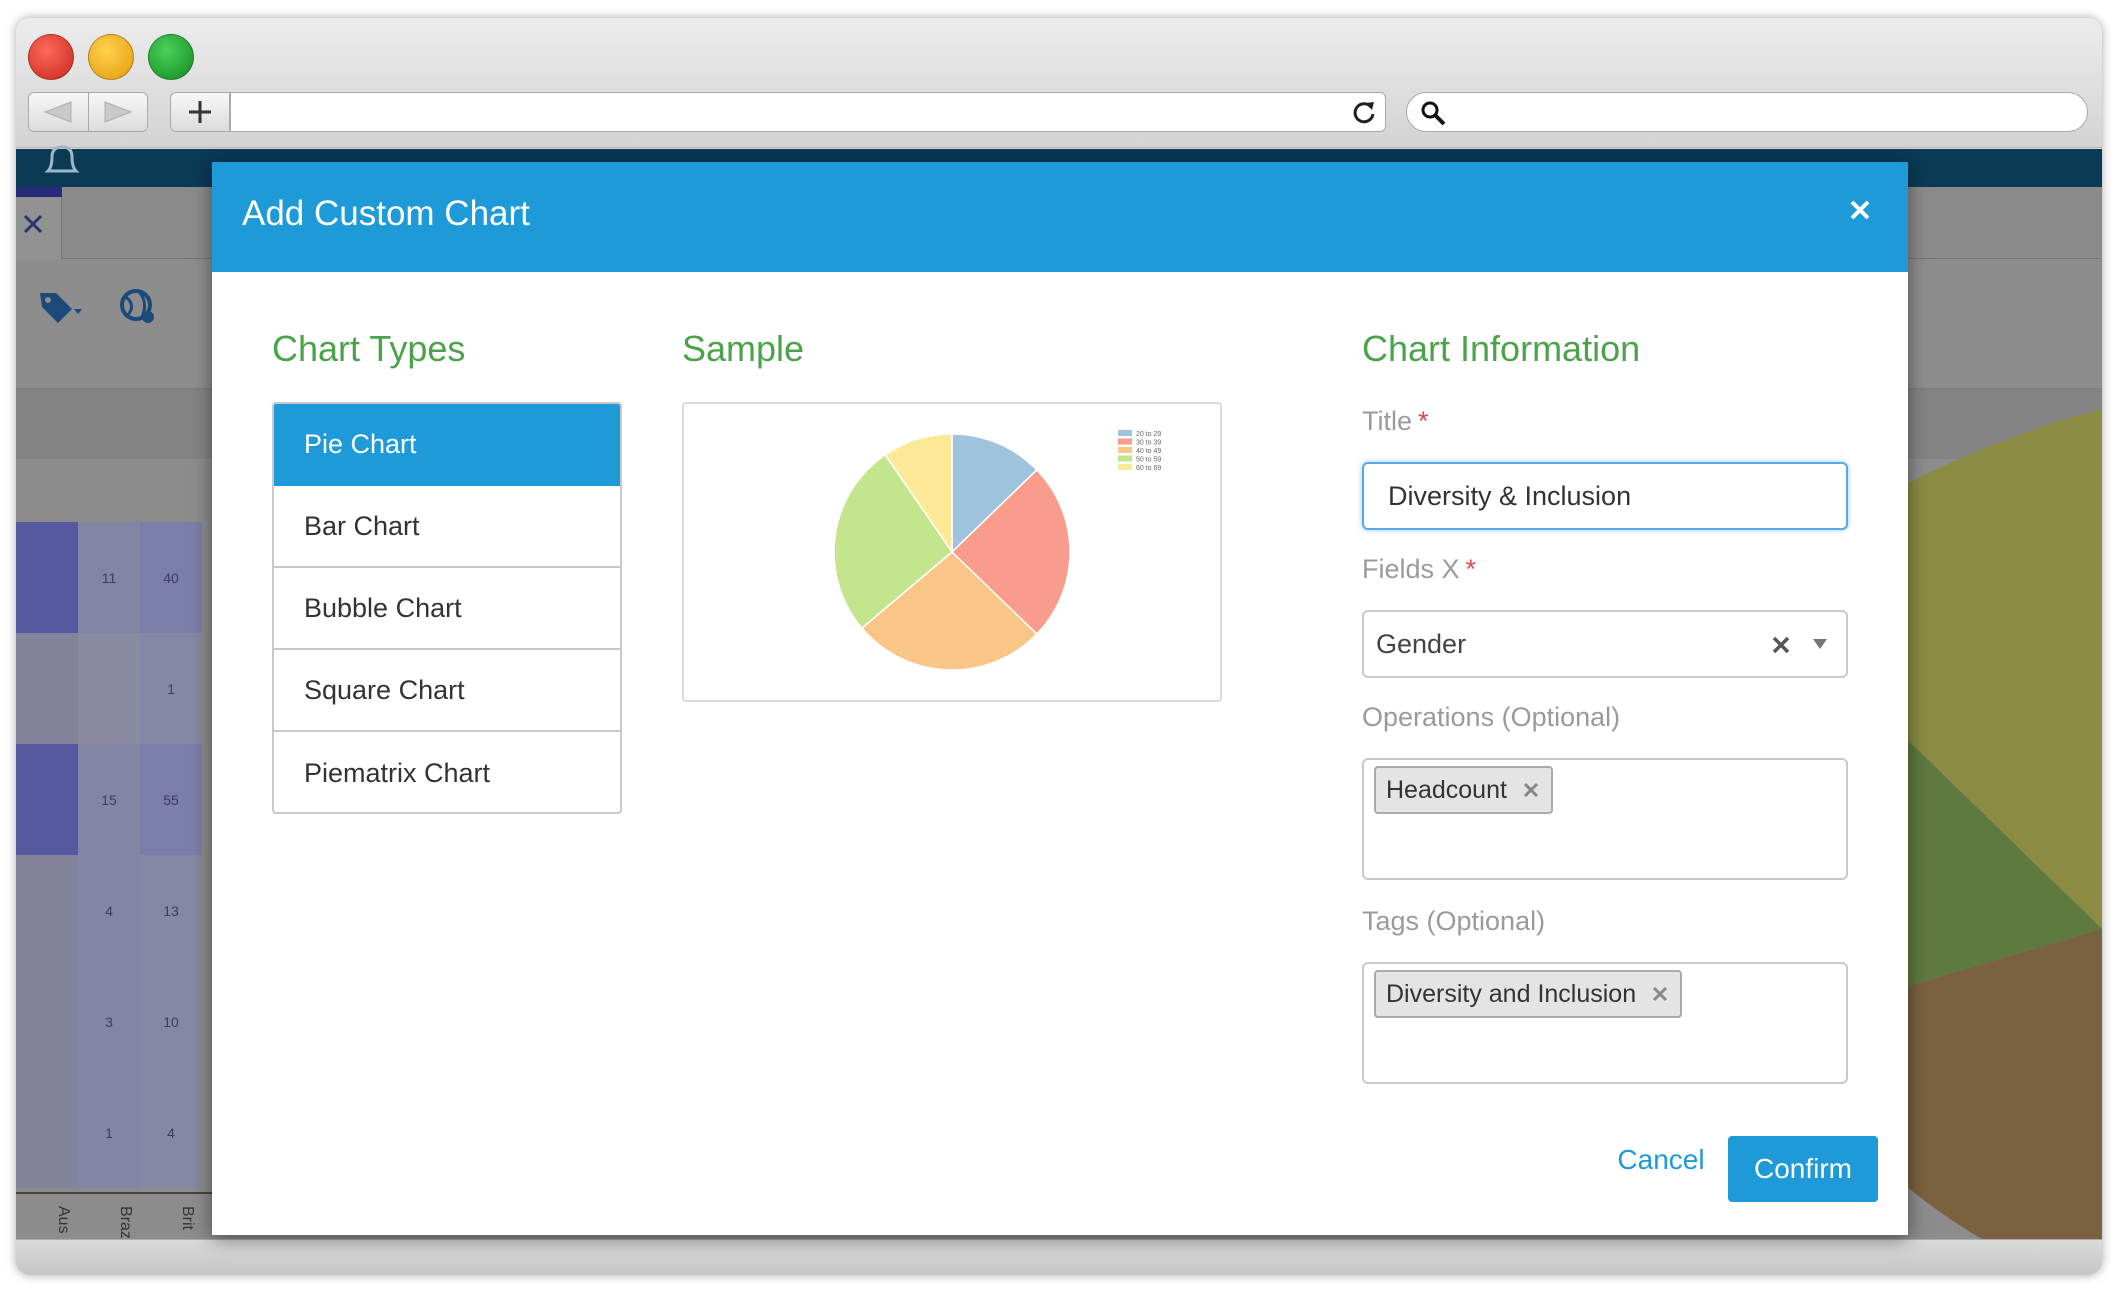  I want to click on forward-button, so click(117, 112).